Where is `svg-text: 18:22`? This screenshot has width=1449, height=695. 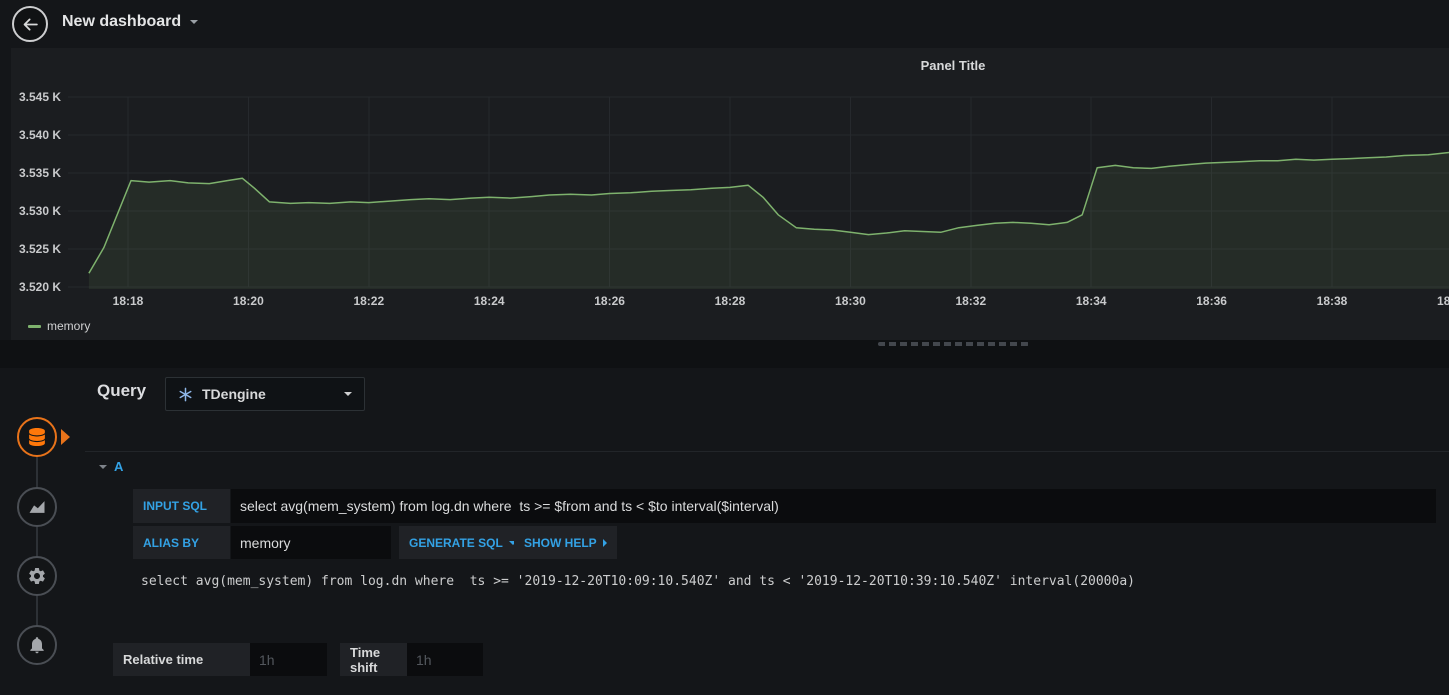 svg-text: 18:22 is located at coordinates (368, 301).